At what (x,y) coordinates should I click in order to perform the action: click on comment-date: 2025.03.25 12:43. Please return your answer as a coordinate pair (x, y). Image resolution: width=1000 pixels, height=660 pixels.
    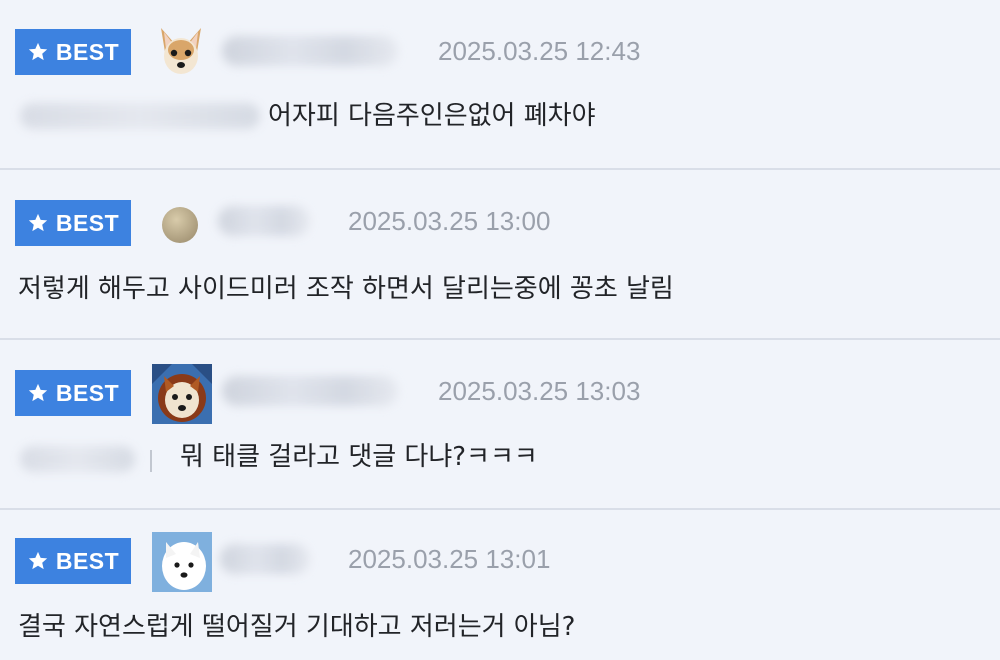
    Looking at the image, I should click on (539, 51).